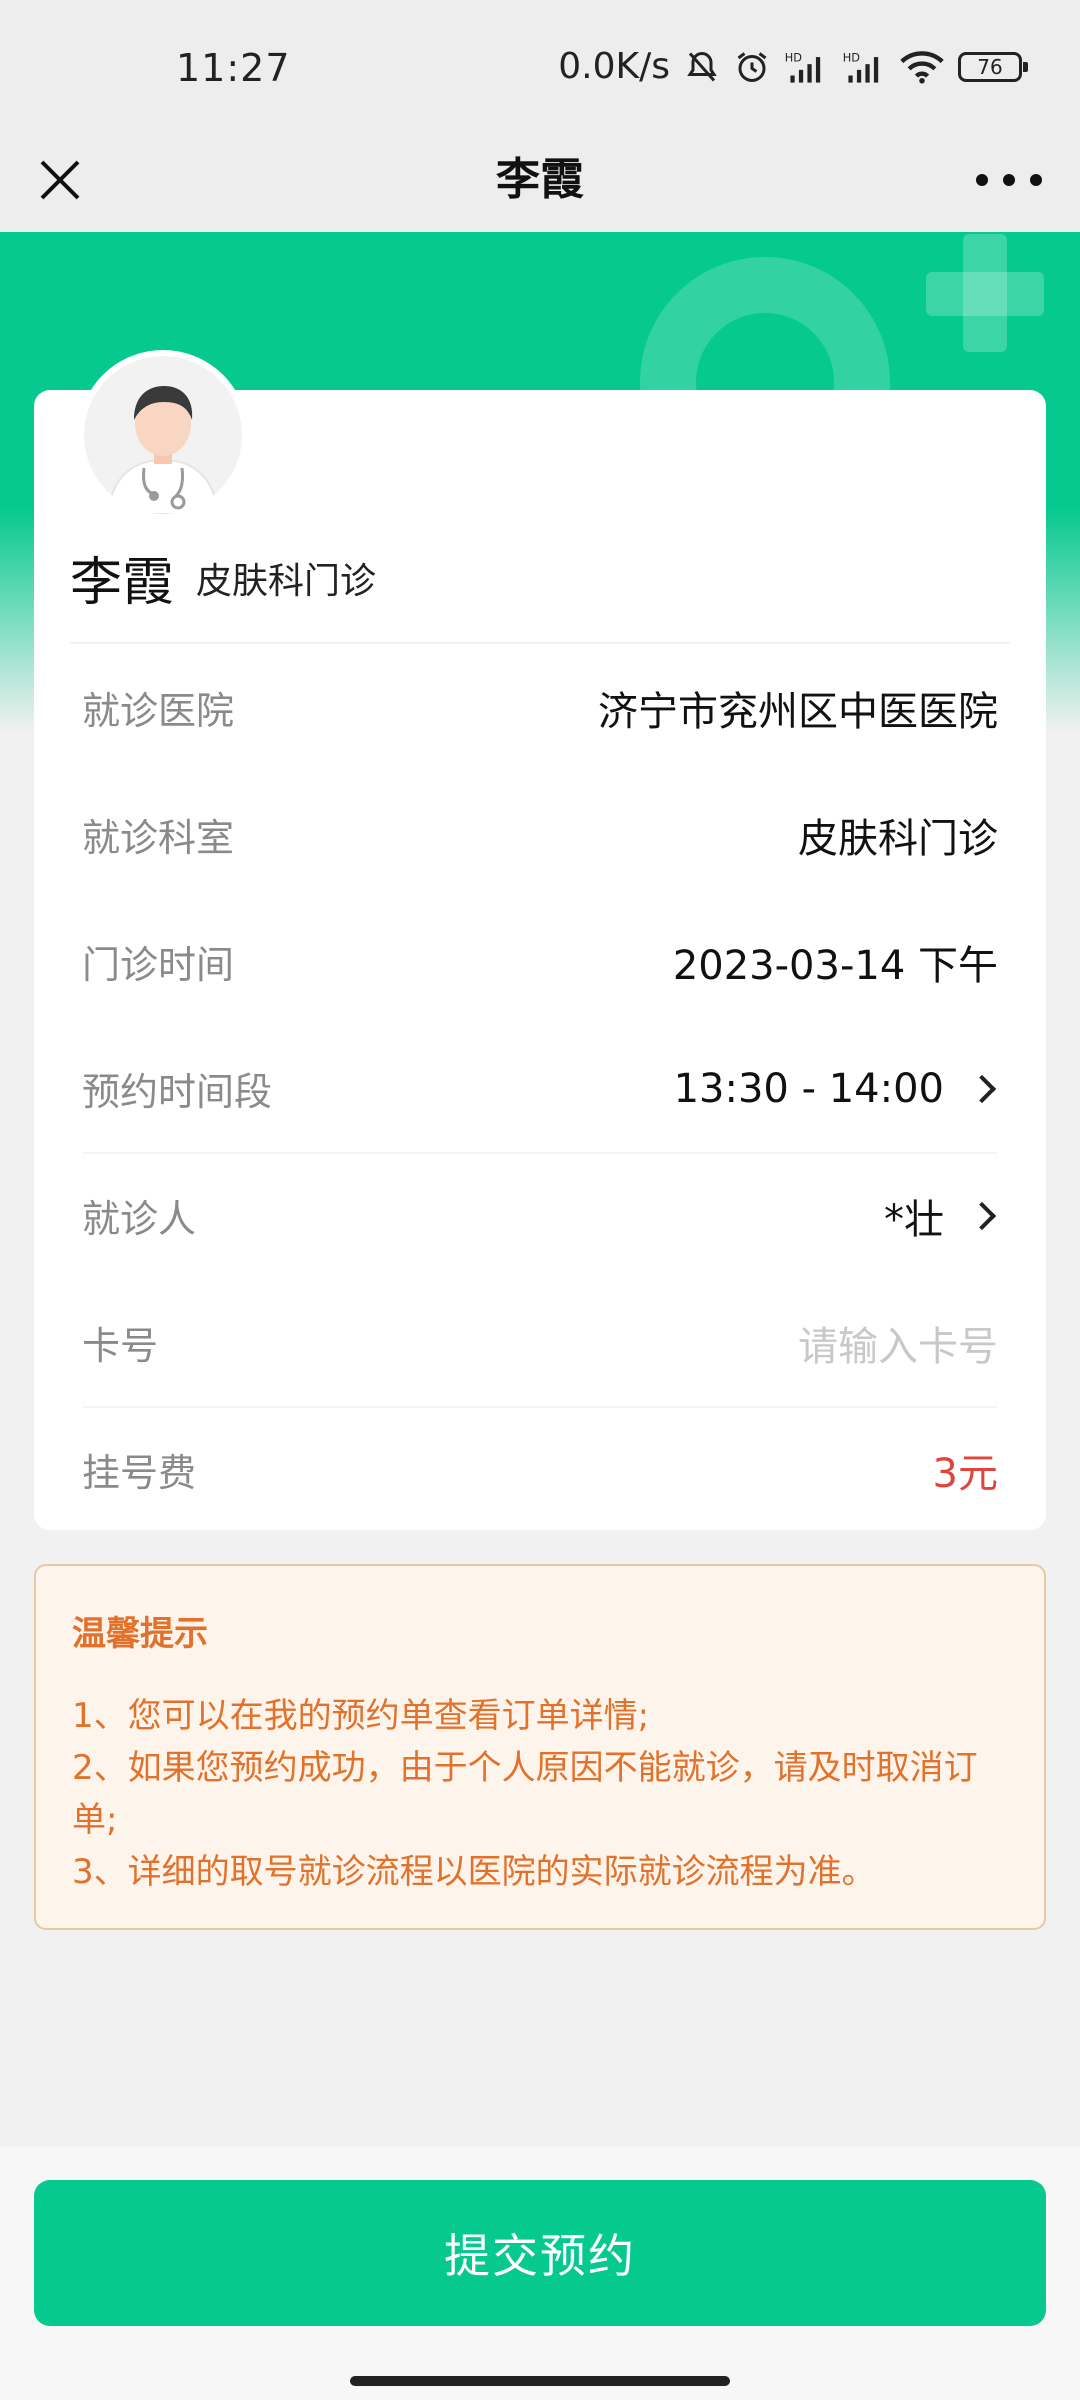  I want to click on row-label: 就诊科室, so click(158, 838).